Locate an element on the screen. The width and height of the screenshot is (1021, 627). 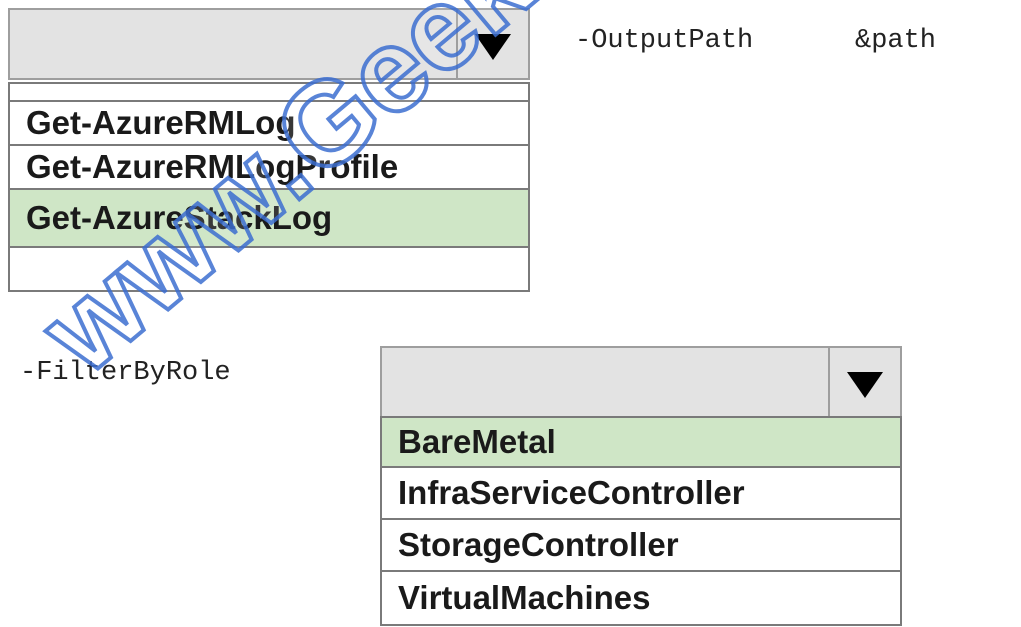
cmdlet-option-get-azurermlogprofile: Get-AzureRMLogProfile is located at coordinates (269, 168).